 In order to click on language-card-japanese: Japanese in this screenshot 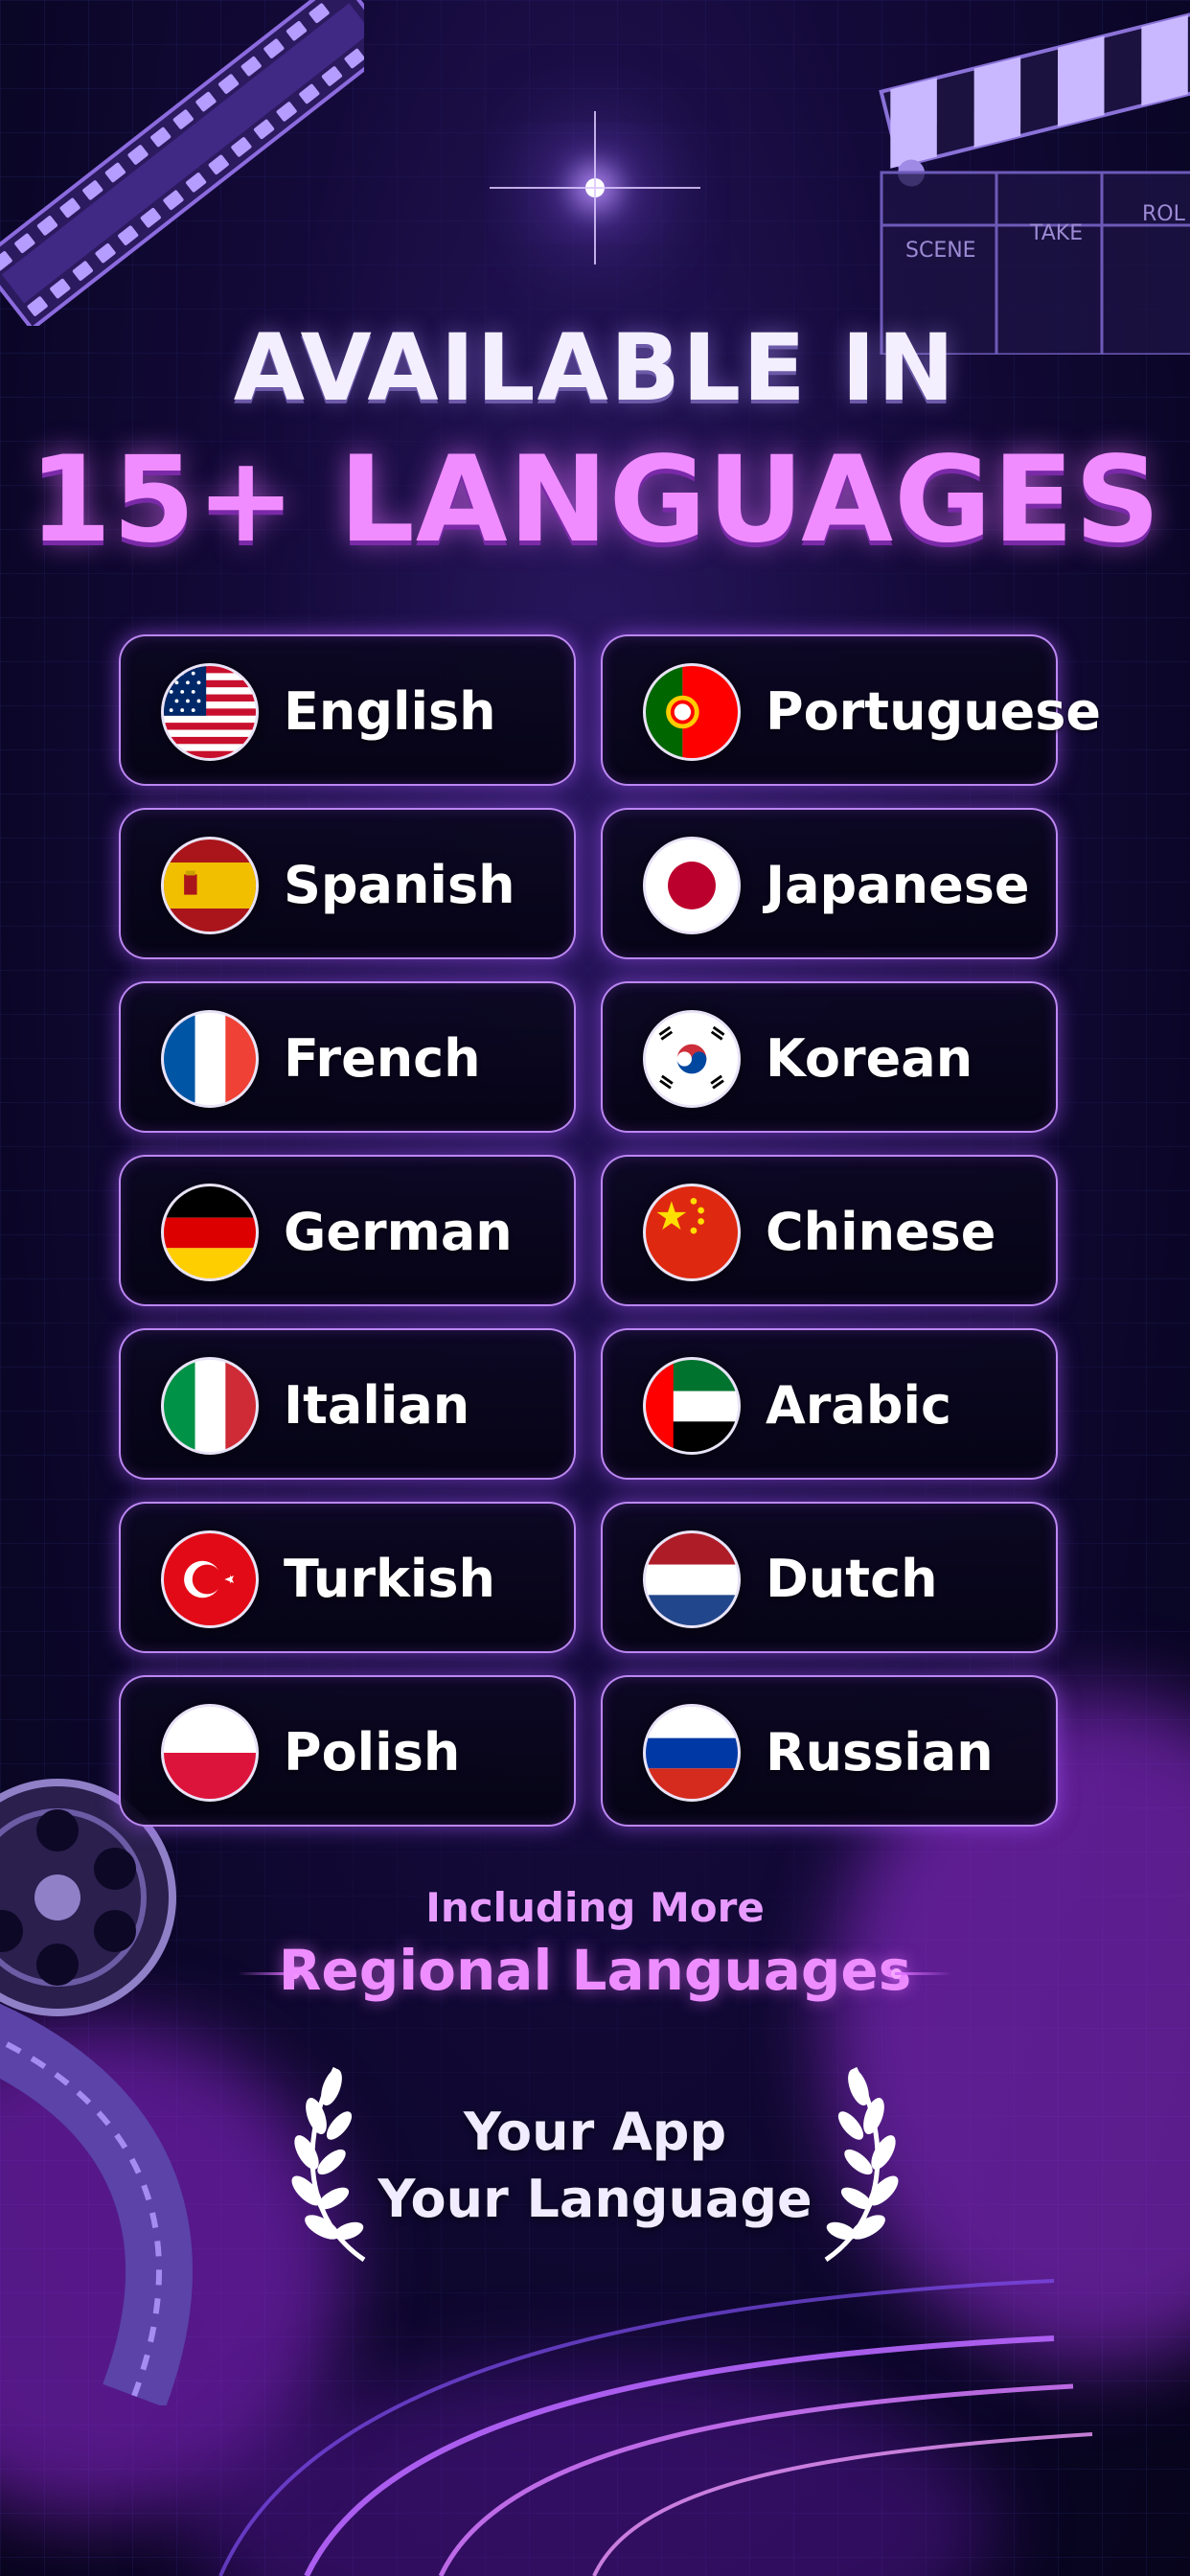, I will do `click(829, 883)`.